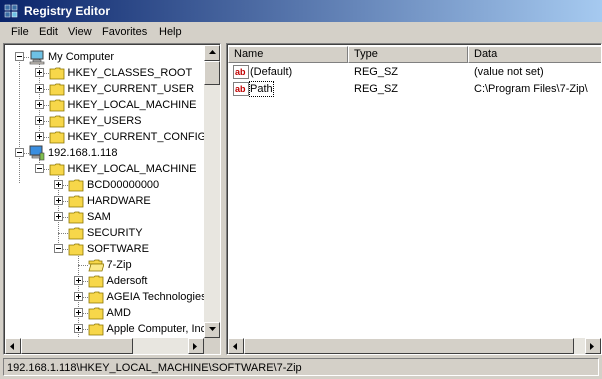 The height and width of the screenshot is (379, 602). Describe the element at coordinates (408, 54) in the screenshot. I see `column-header-type: Type` at that location.